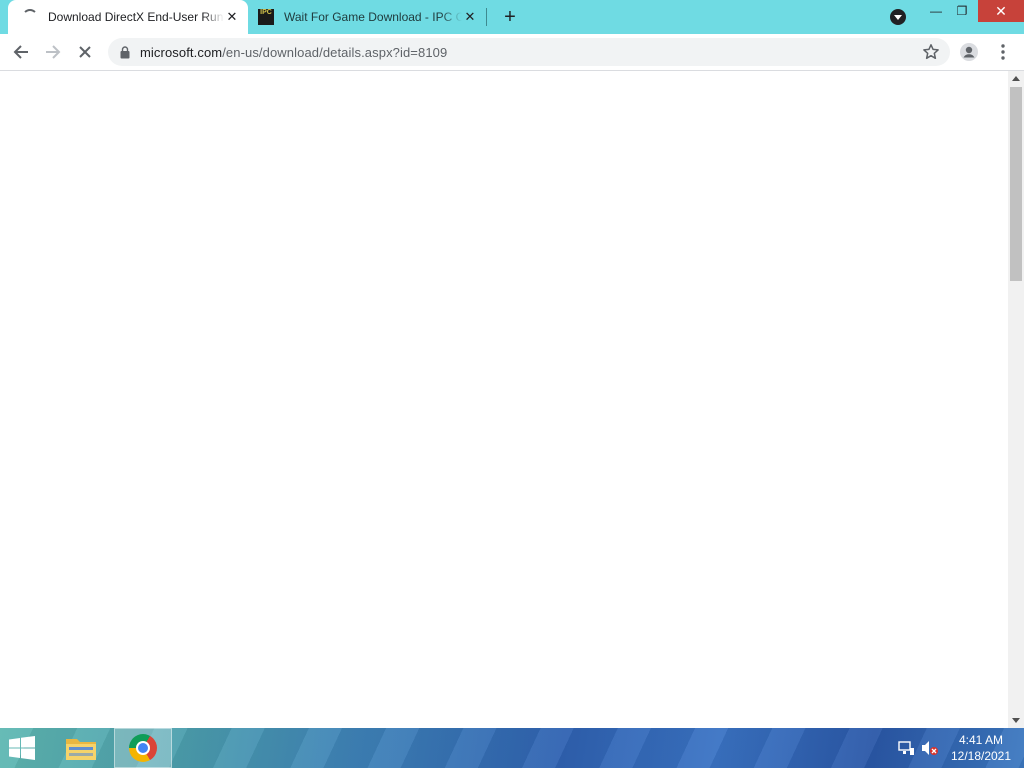 This screenshot has height=768, width=1024. What do you see at coordinates (981, 756) in the screenshot?
I see `clock-date: 12/18/2021` at bounding box center [981, 756].